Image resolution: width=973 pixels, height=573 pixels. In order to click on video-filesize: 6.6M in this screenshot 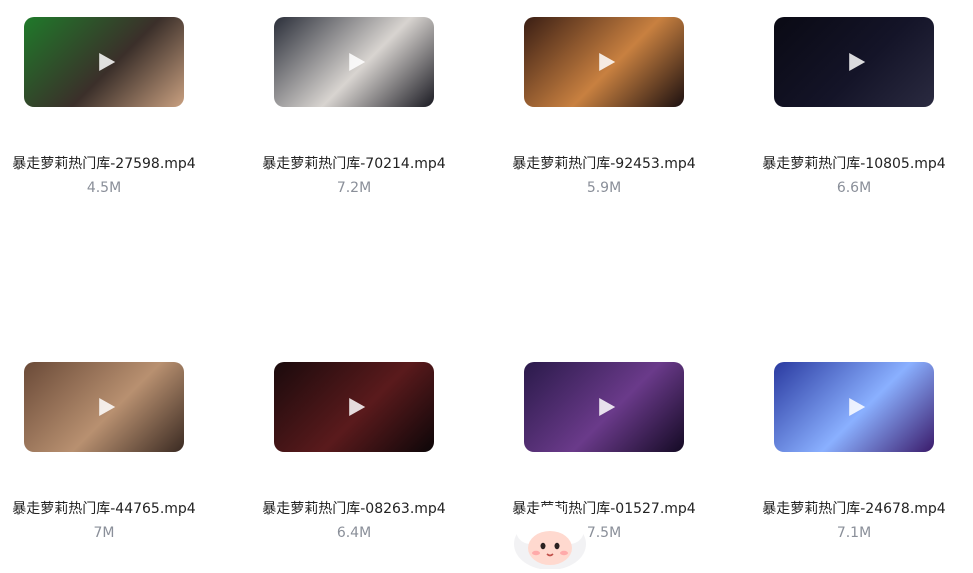, I will do `click(854, 188)`.